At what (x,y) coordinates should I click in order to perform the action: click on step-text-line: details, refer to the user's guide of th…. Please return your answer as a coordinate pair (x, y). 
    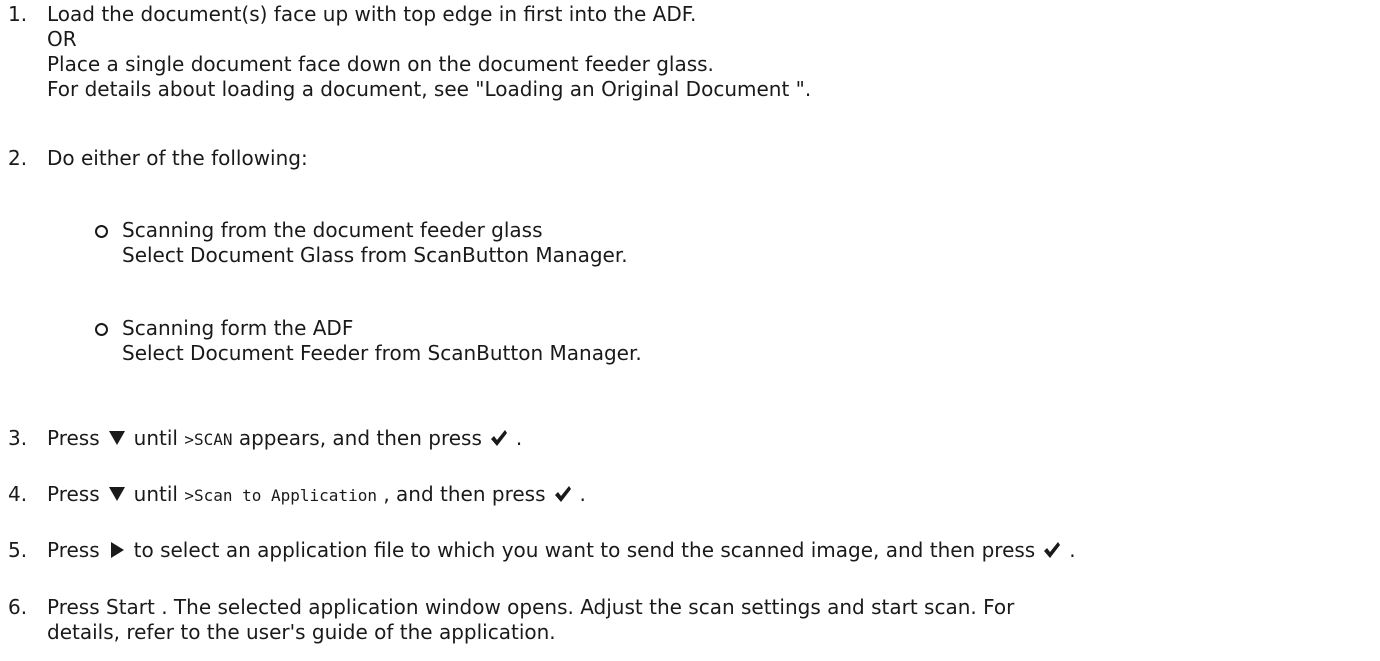
    Looking at the image, I should click on (301, 632).